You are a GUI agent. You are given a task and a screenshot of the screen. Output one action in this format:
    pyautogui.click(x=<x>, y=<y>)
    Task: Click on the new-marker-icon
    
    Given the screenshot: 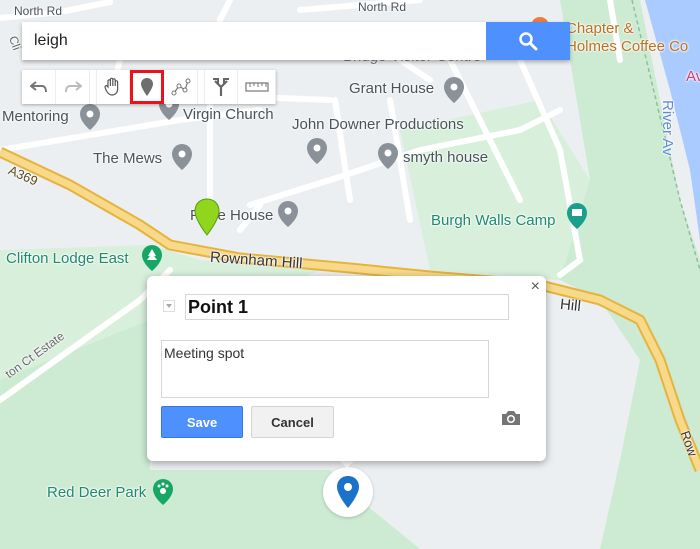 What is the action you would take?
    pyautogui.click(x=207, y=217)
    